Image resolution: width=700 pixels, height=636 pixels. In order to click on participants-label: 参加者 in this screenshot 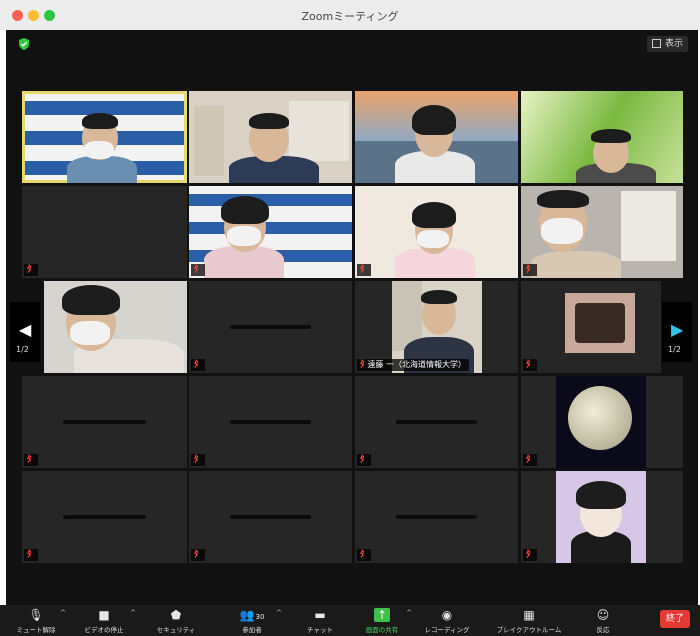, I will do `click(252, 630)`.